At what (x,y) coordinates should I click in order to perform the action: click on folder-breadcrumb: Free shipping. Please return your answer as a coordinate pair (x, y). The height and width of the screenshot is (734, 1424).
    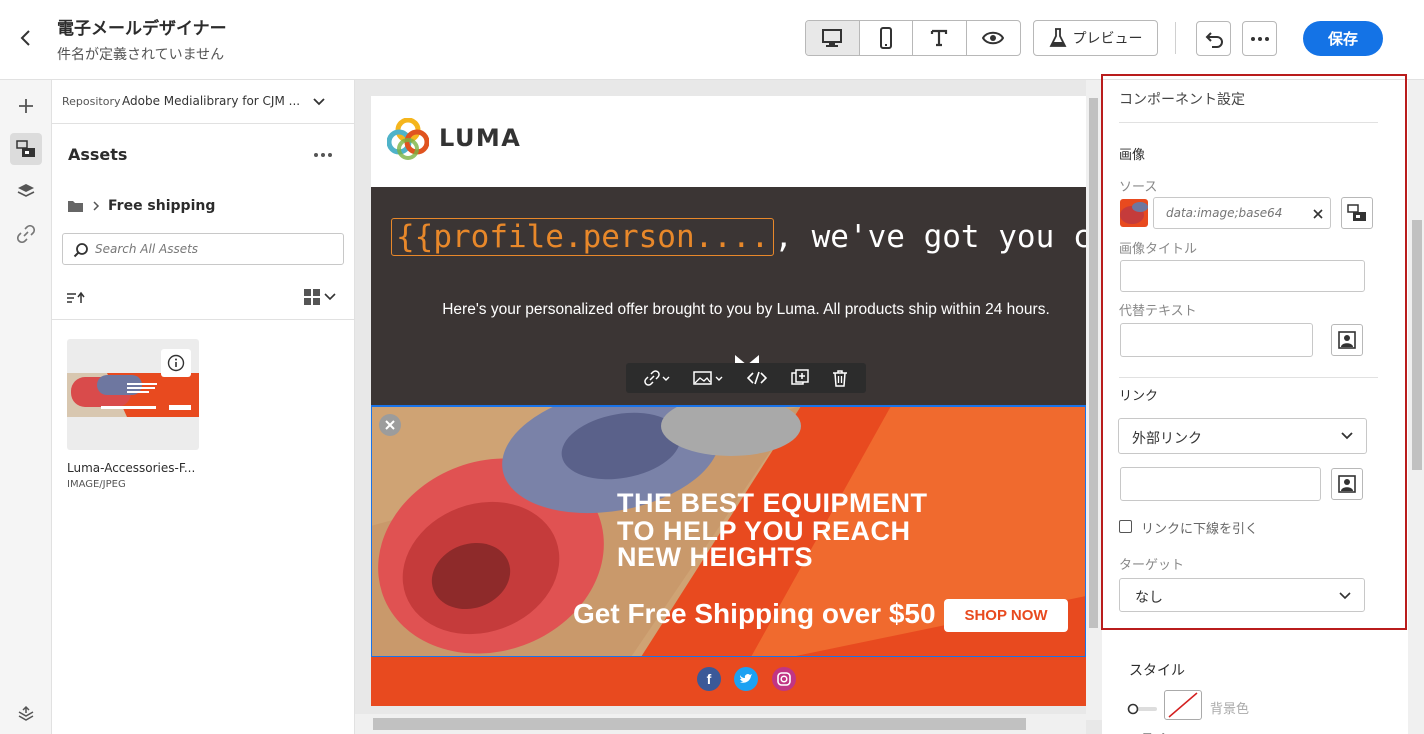
    Looking at the image, I should click on (141, 206).